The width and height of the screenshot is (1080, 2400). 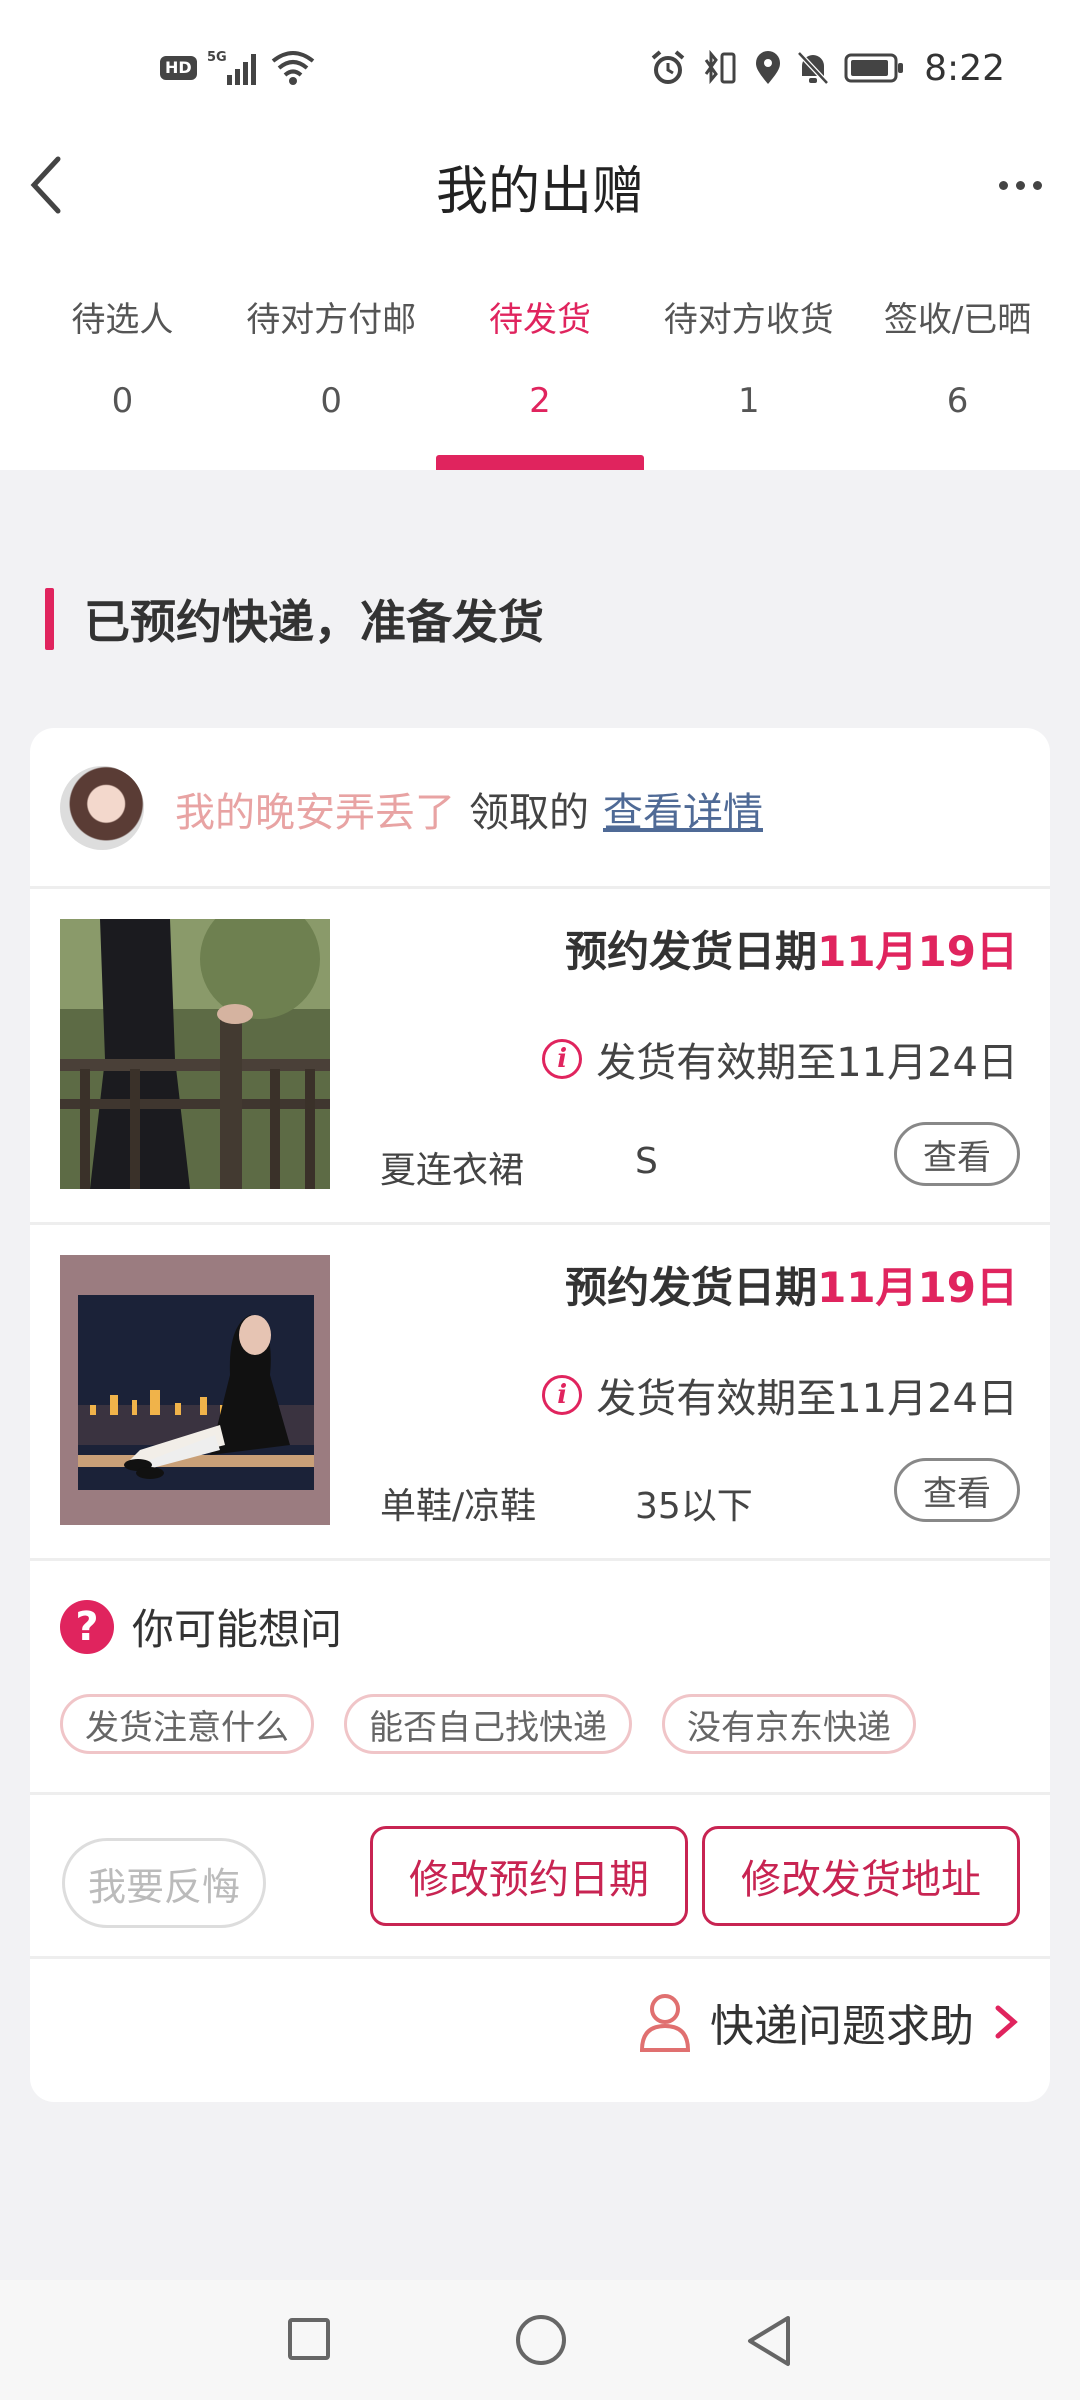 What do you see at coordinates (861, 1876) in the screenshot?
I see `change-address-button: 修改发货地址` at bounding box center [861, 1876].